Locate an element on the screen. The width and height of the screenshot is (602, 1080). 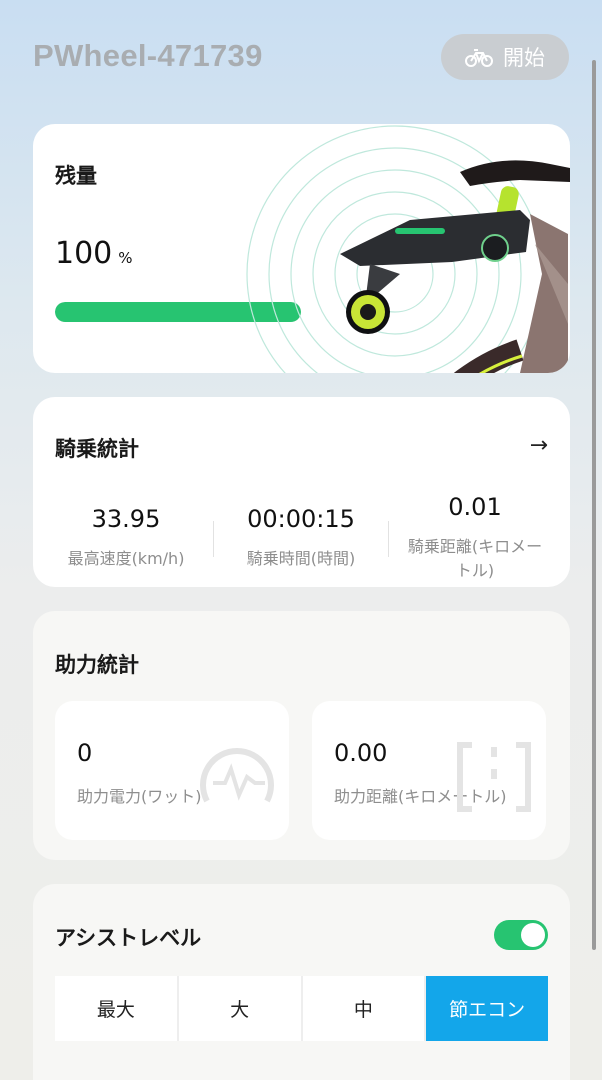
assist-power-tile: 0 助力電力(ワット) is located at coordinates (172, 770).